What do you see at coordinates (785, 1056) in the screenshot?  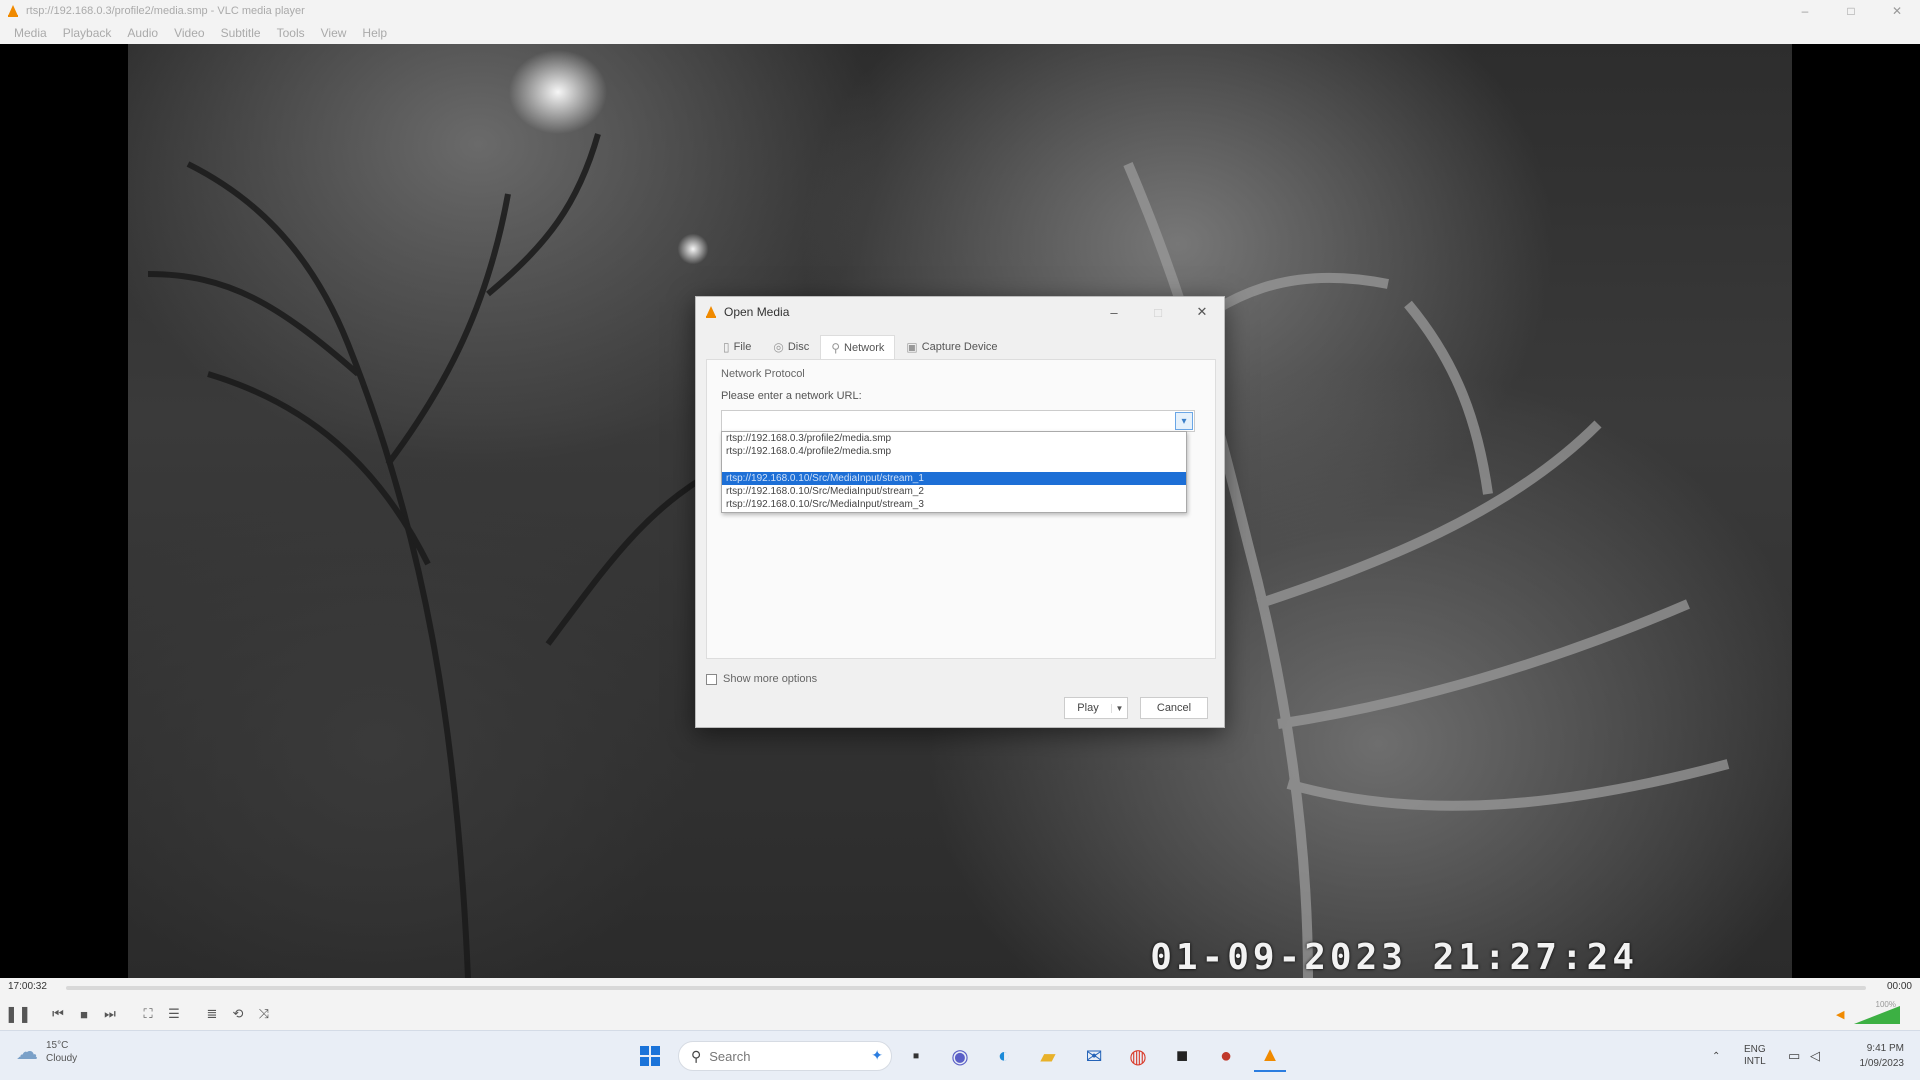 I see `taskbar-search: ⚲ Search ✦` at bounding box center [785, 1056].